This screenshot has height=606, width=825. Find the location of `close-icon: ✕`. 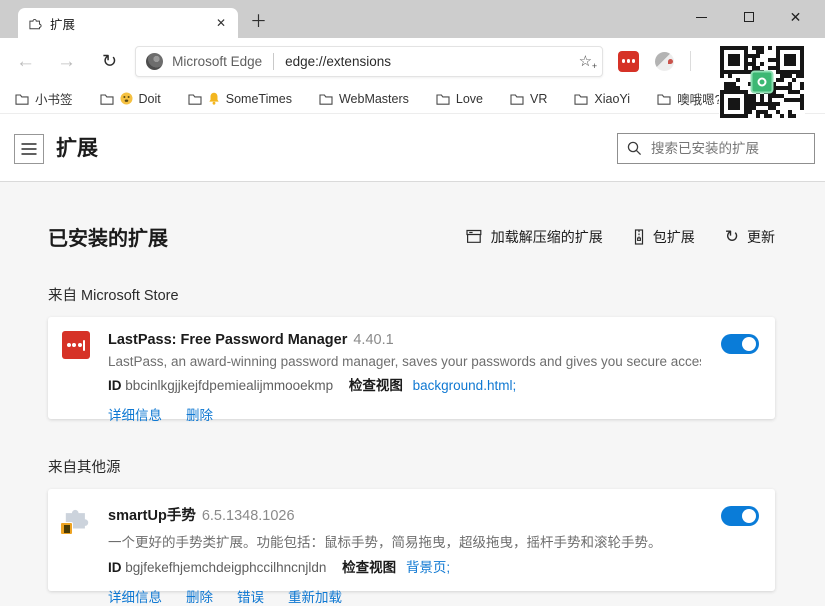

close-icon: ✕ is located at coordinates (795, 16).